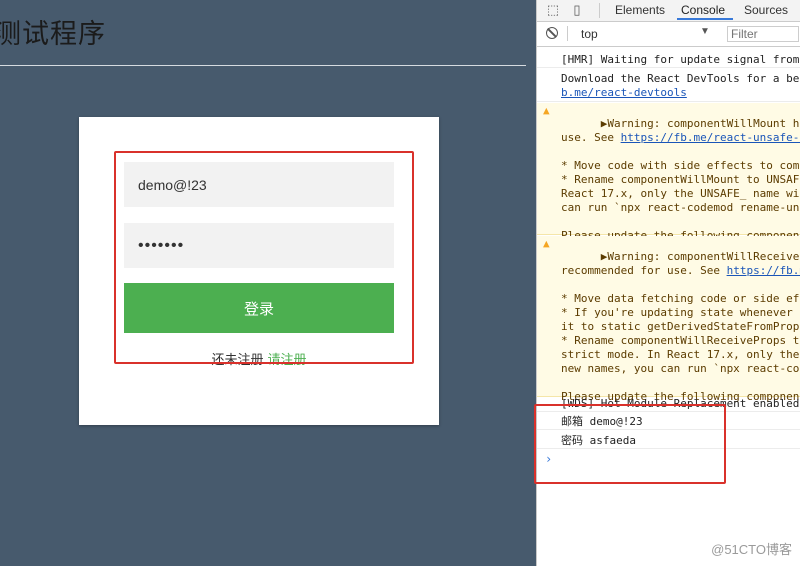 Image resolution: width=800 pixels, height=566 pixels. What do you see at coordinates (567, 33) in the screenshot?
I see `toolbar-separator` at bounding box center [567, 33].